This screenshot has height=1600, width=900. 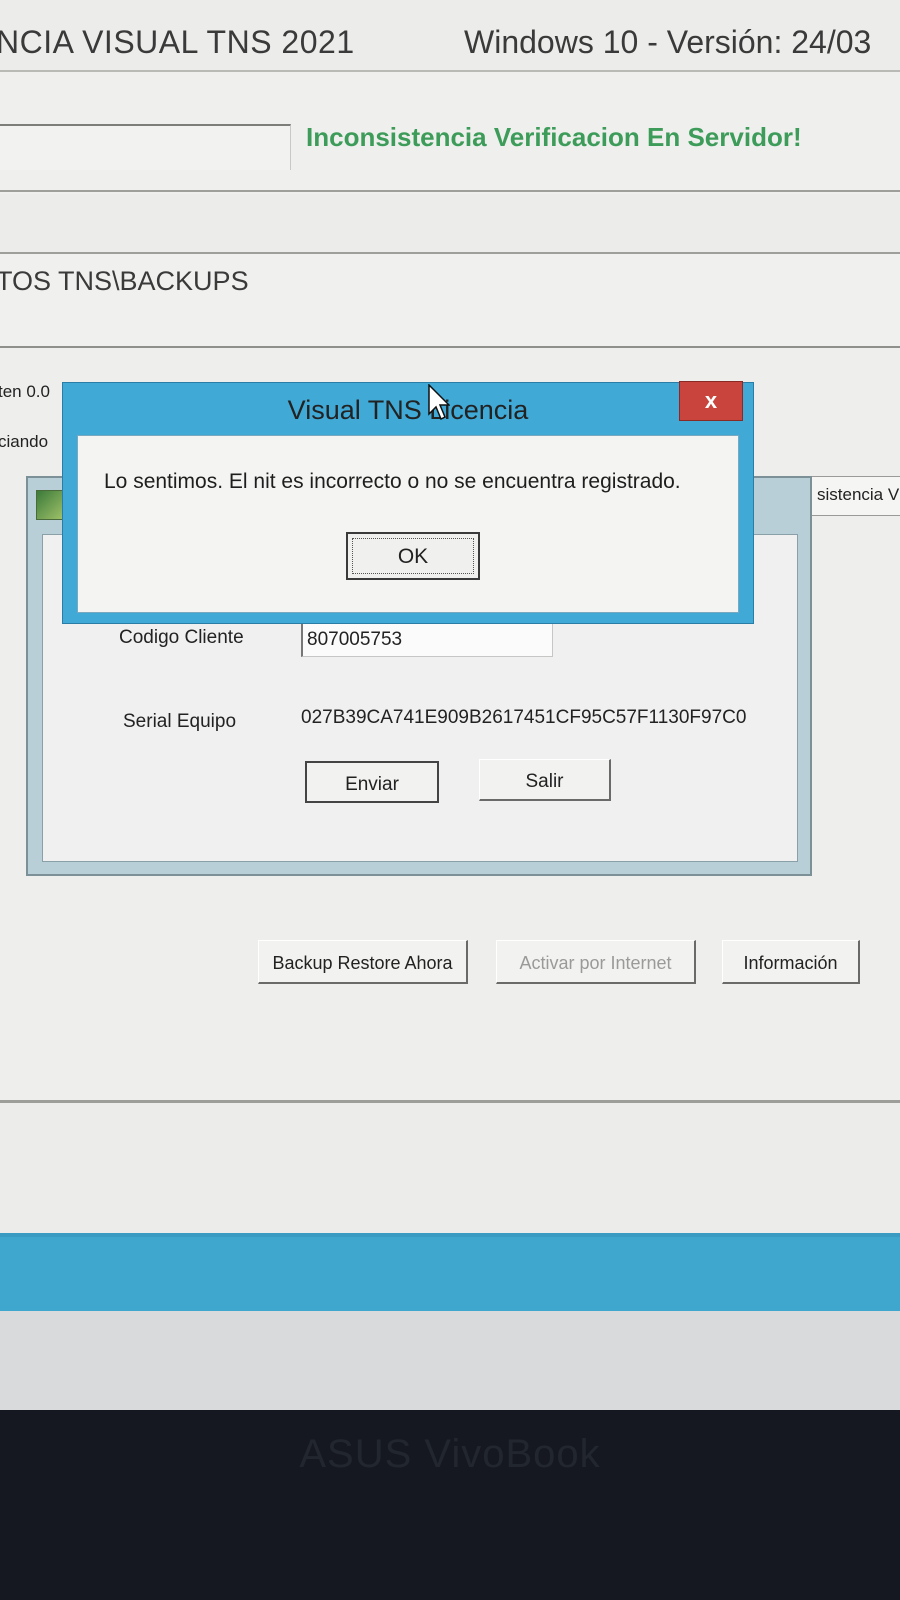 I want to click on exit-button: Salir, so click(x=545, y=780).